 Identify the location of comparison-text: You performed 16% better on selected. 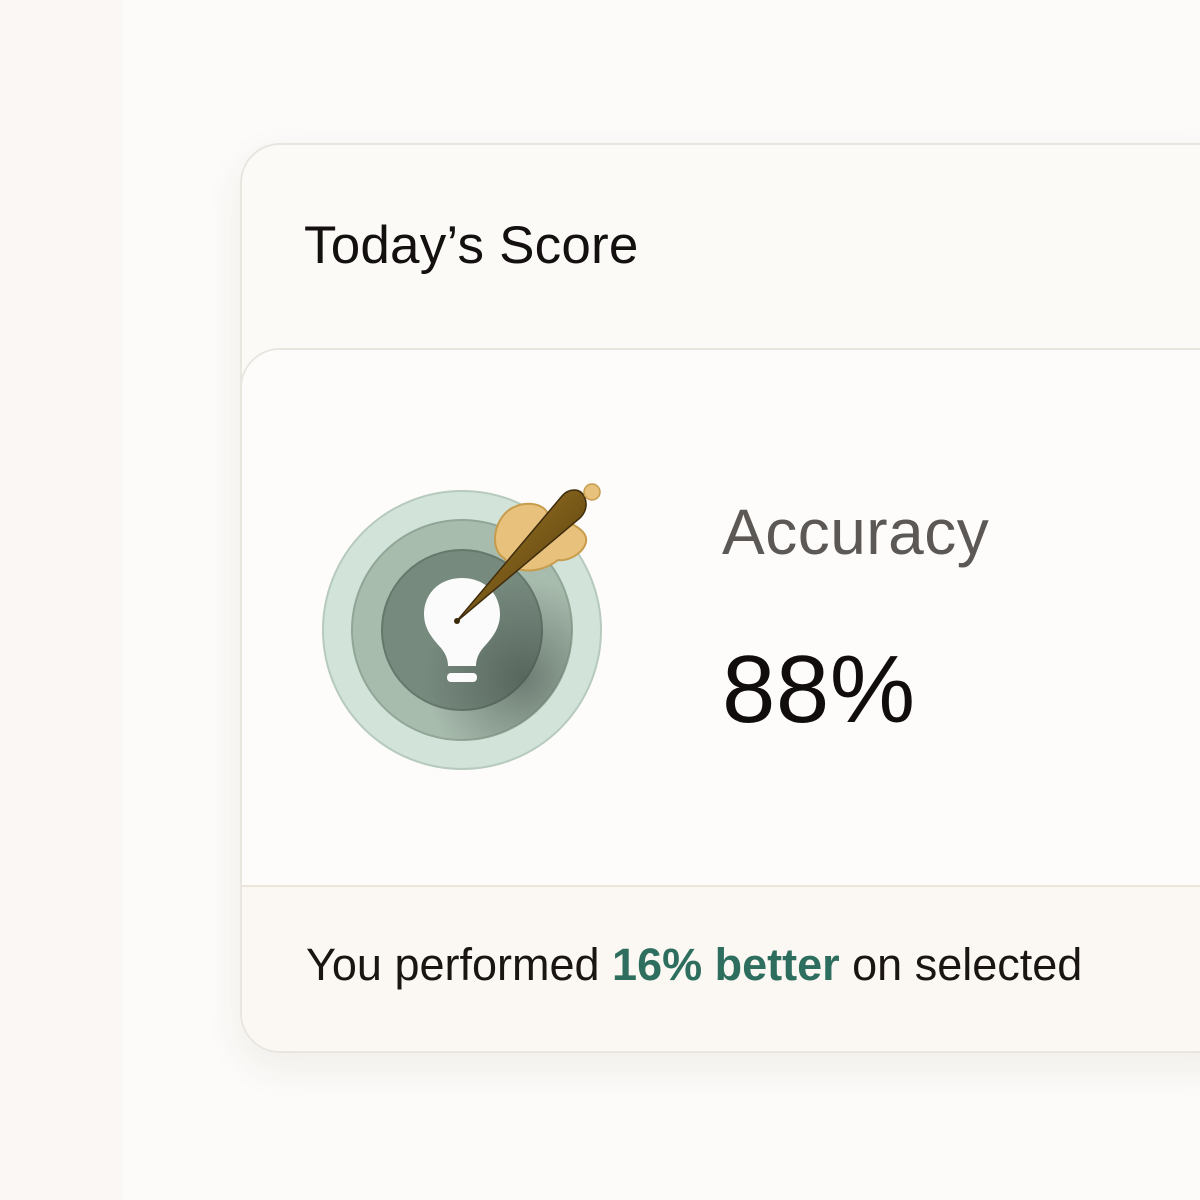
(694, 965).